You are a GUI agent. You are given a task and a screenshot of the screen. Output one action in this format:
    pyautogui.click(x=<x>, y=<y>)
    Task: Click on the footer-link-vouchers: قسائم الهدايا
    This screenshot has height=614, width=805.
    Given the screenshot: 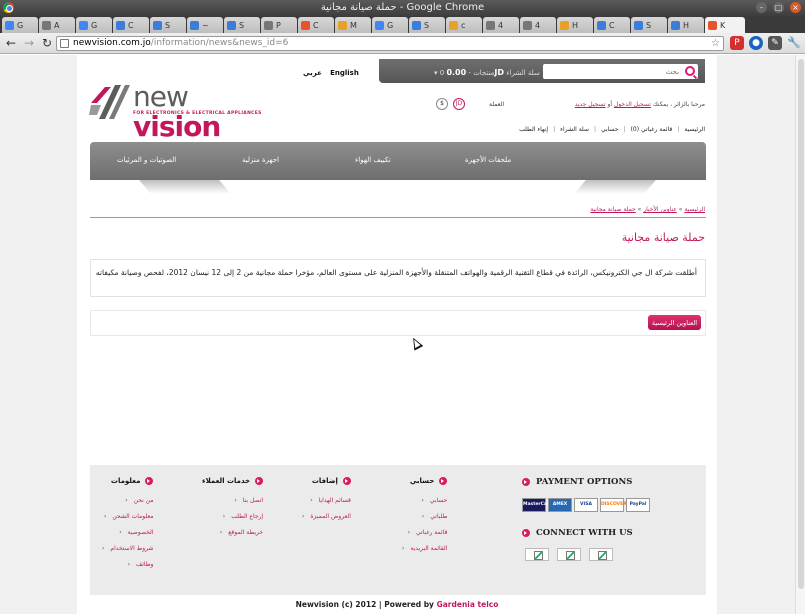 What is the action you would take?
    pyautogui.click(x=326, y=500)
    